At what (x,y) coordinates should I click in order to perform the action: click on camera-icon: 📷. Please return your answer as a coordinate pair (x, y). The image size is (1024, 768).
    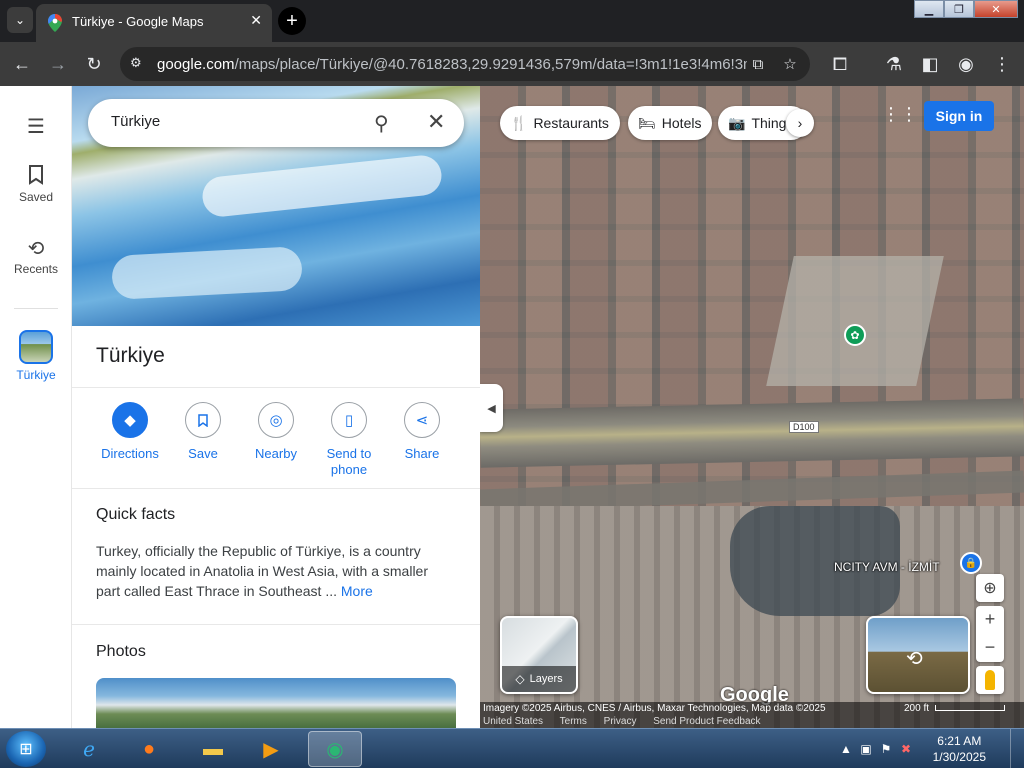
    Looking at the image, I should click on (737, 122).